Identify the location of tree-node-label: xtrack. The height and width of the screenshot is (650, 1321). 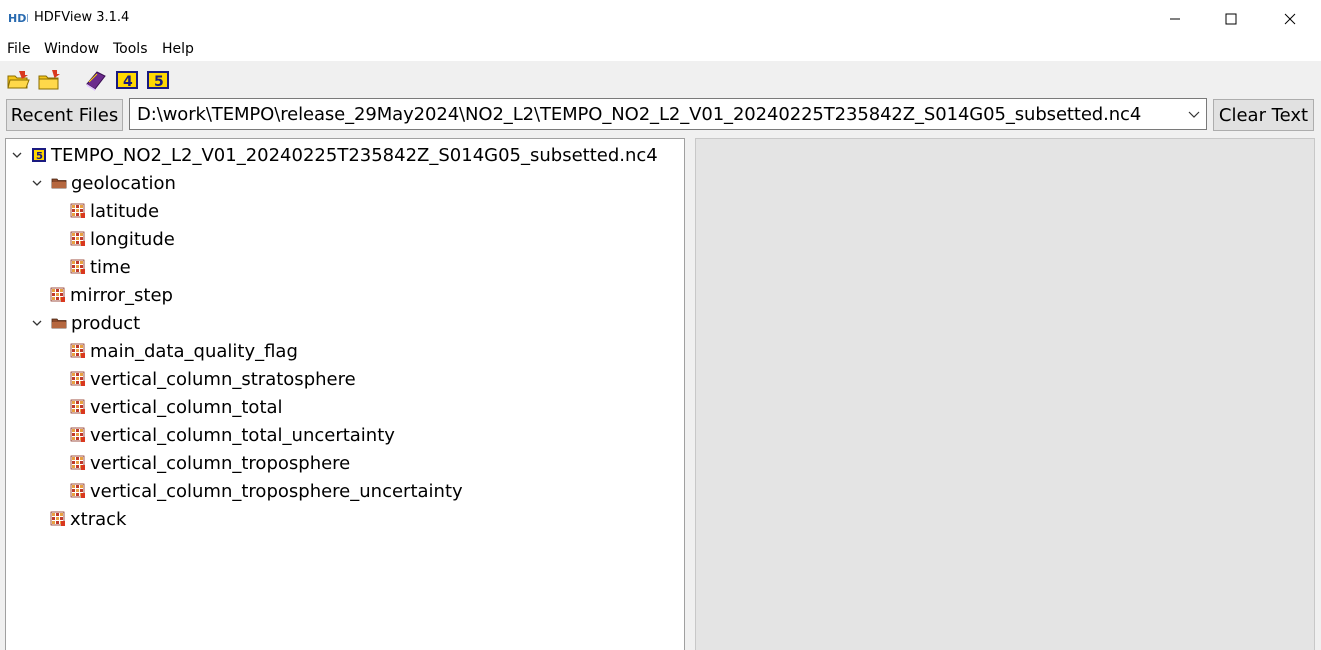
(98, 519).